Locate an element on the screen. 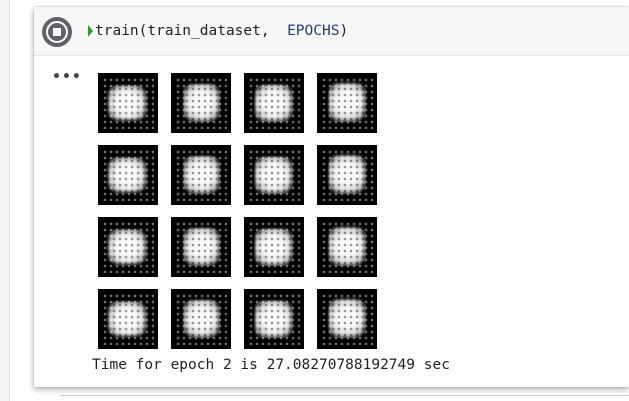 This screenshot has width=629, height=401. code-closing: ) is located at coordinates (344, 31).